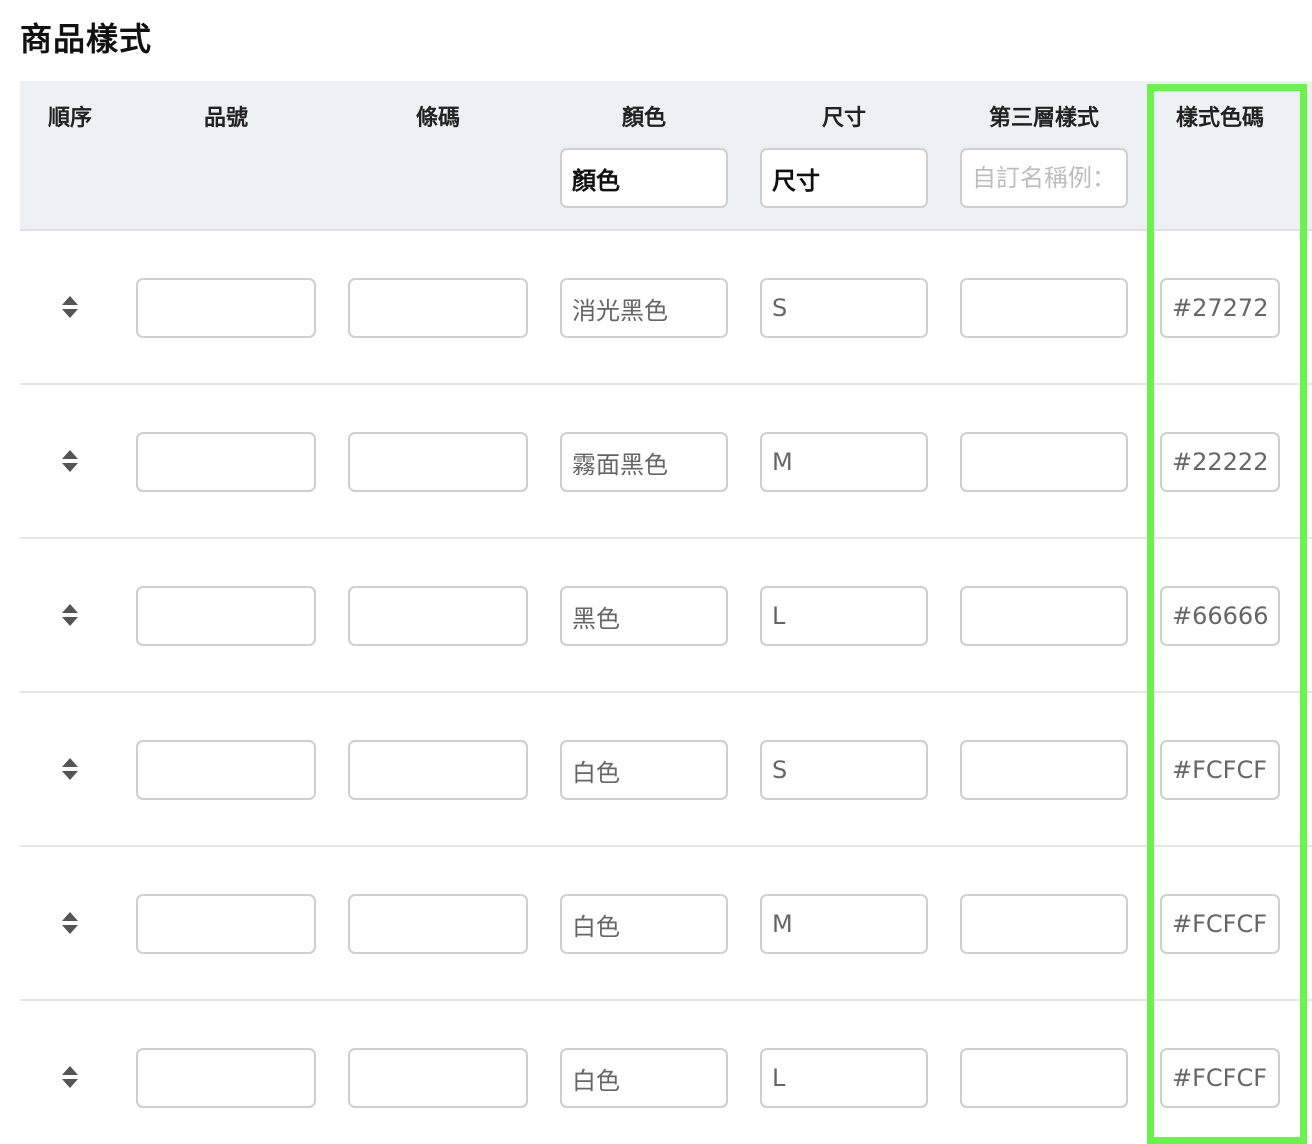 The image size is (1312, 1144). I want to click on size-dimension-name-input, so click(844, 178).